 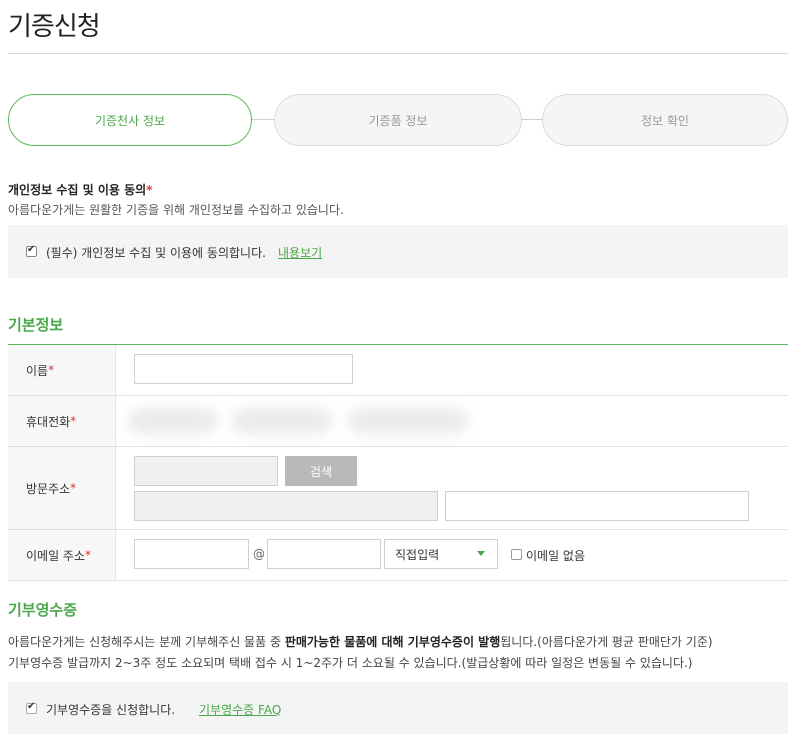 What do you see at coordinates (243, 369) in the screenshot?
I see `name-input` at bounding box center [243, 369].